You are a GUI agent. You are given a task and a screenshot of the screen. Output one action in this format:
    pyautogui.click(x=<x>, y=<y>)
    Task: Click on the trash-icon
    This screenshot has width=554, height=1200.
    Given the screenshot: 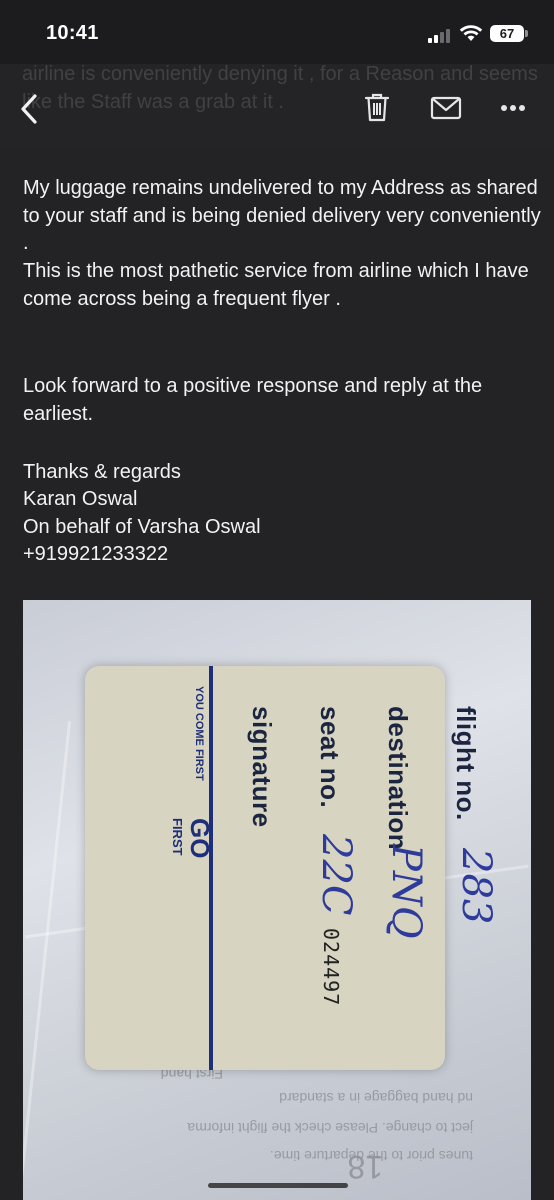 What is the action you would take?
    pyautogui.click(x=377, y=107)
    